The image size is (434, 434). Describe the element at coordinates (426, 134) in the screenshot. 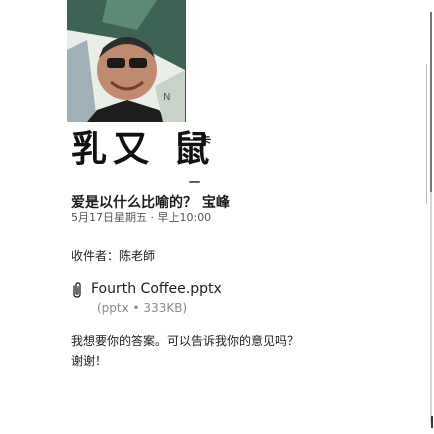

I see `divider` at that location.